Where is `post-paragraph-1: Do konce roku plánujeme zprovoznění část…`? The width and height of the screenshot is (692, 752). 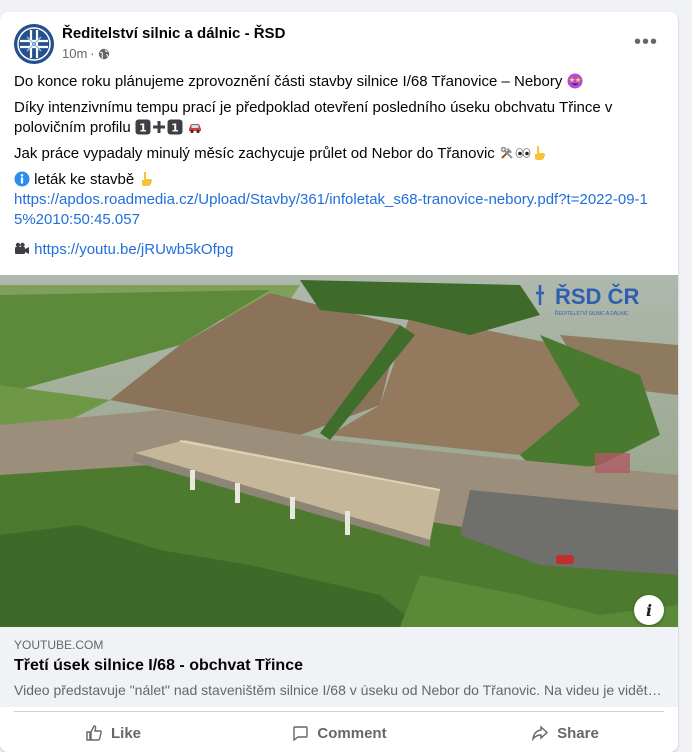
post-paragraph-1: Do konce roku plánujeme zprovoznění část… is located at coordinates (338, 82).